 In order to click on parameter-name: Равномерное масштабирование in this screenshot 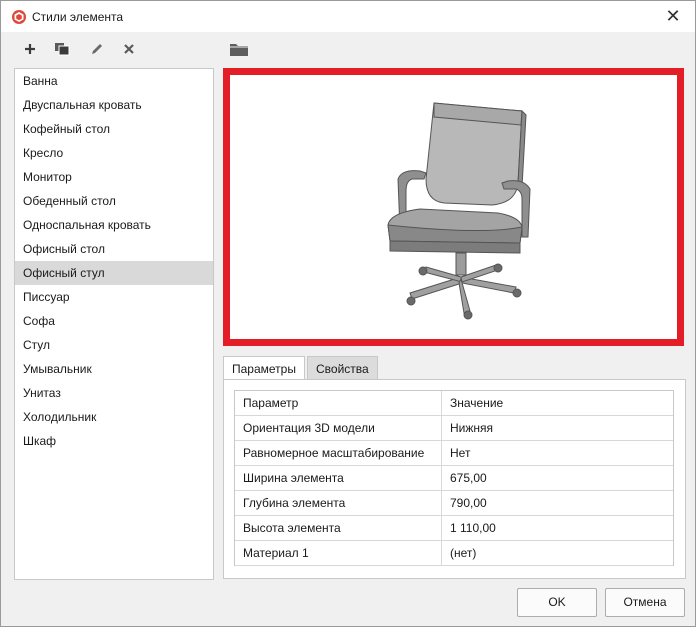, I will do `click(338, 453)`.